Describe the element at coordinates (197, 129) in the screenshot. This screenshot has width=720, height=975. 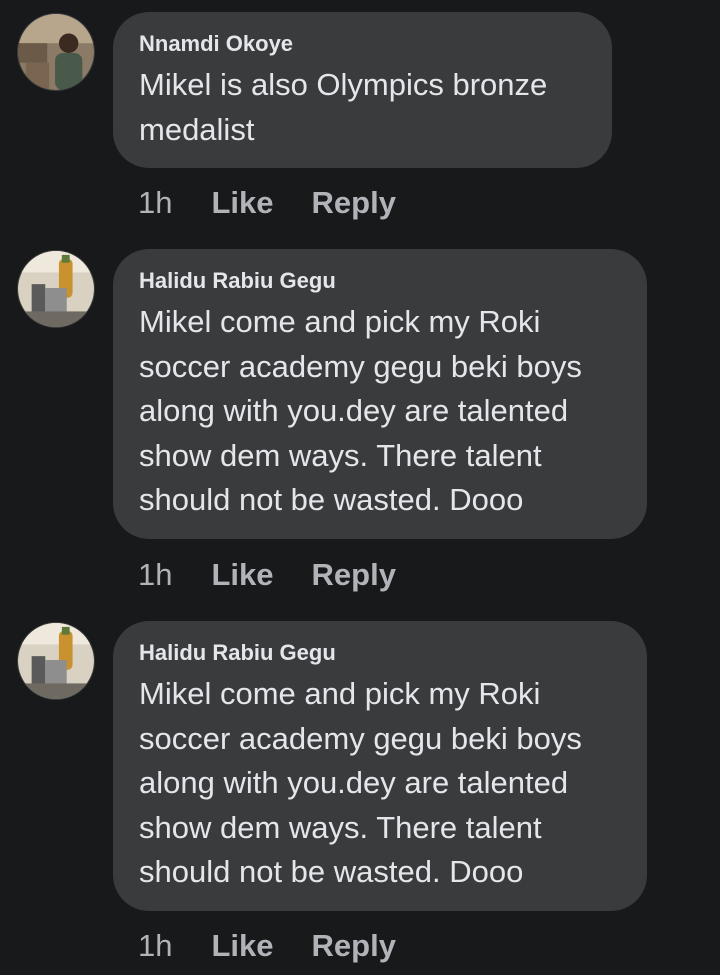
I see `comment-text-line: medalist` at that location.